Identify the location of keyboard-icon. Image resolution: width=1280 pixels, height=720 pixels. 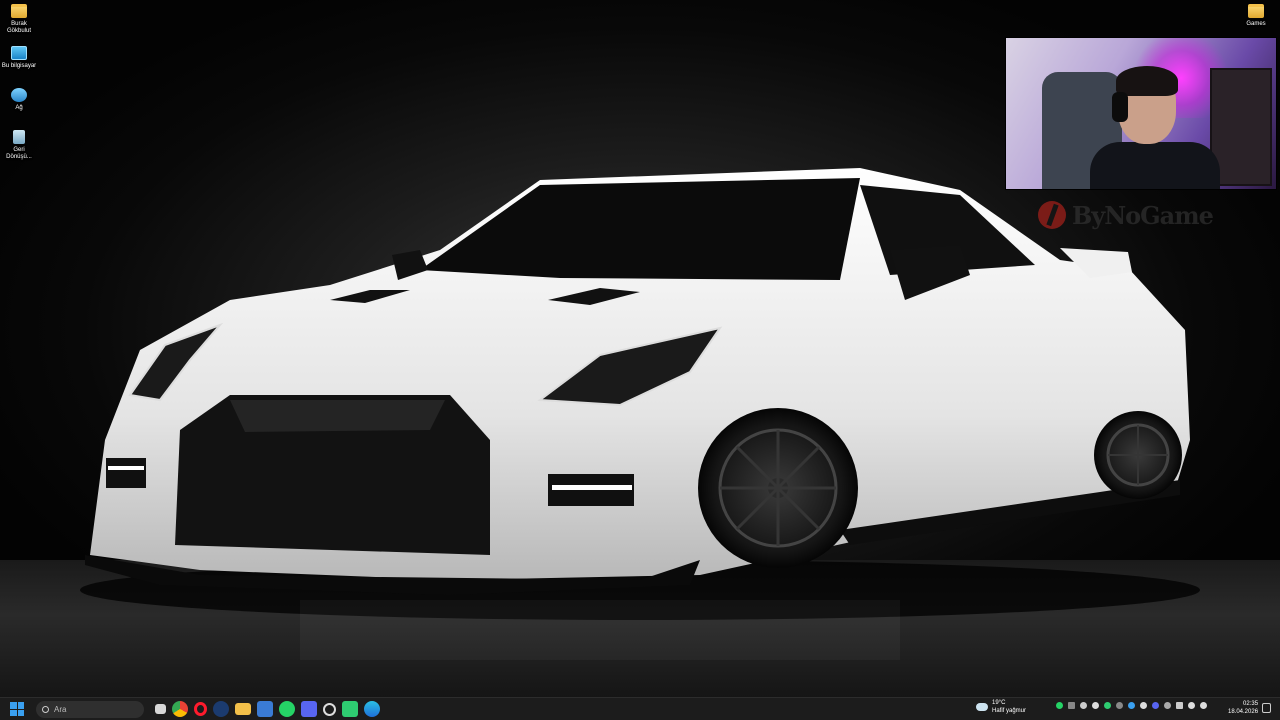
(1179, 705).